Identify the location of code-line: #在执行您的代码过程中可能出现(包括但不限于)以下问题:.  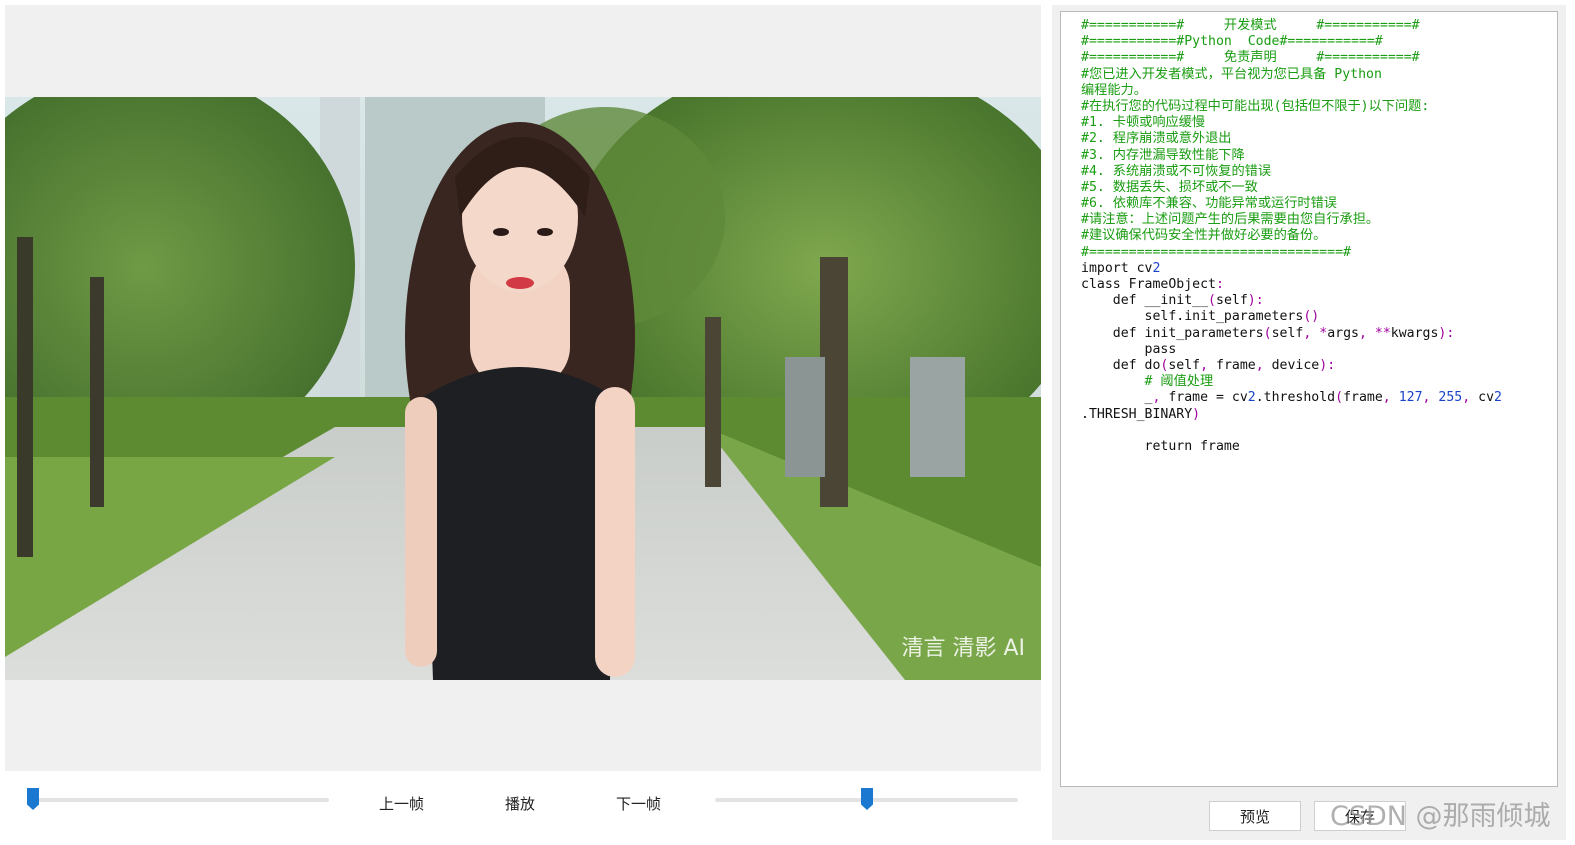
(1255, 106).